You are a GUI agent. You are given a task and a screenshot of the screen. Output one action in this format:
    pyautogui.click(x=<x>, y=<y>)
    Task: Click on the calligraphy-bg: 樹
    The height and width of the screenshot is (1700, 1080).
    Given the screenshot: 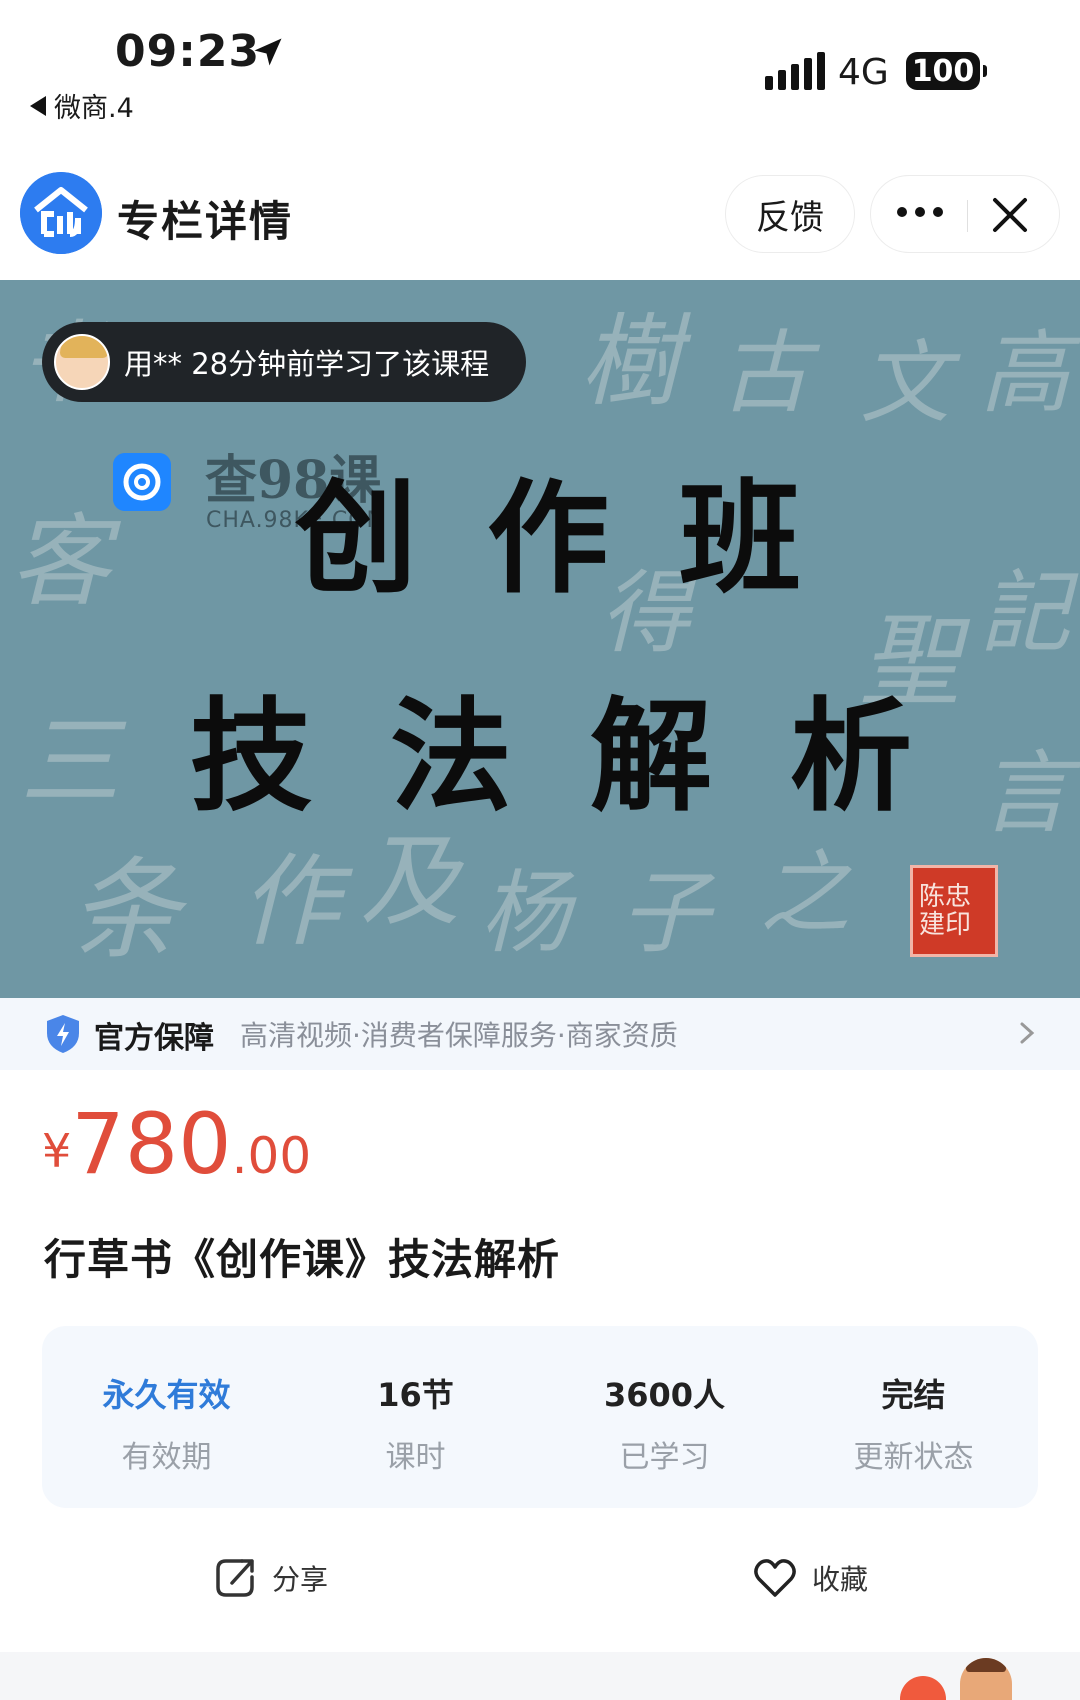 What is the action you would take?
    pyautogui.click(x=630, y=361)
    